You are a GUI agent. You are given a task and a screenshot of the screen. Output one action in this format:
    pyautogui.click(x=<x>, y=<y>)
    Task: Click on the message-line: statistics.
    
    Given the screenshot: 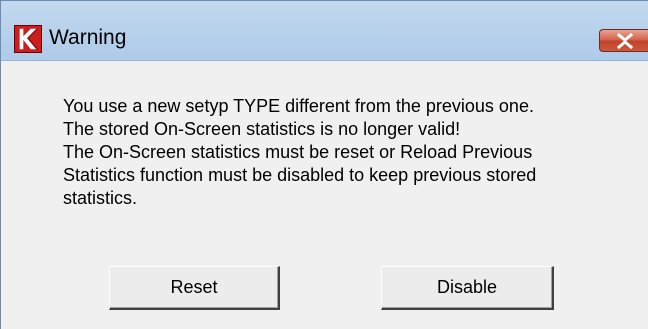 What is the action you would take?
    pyautogui.click(x=100, y=198)
    